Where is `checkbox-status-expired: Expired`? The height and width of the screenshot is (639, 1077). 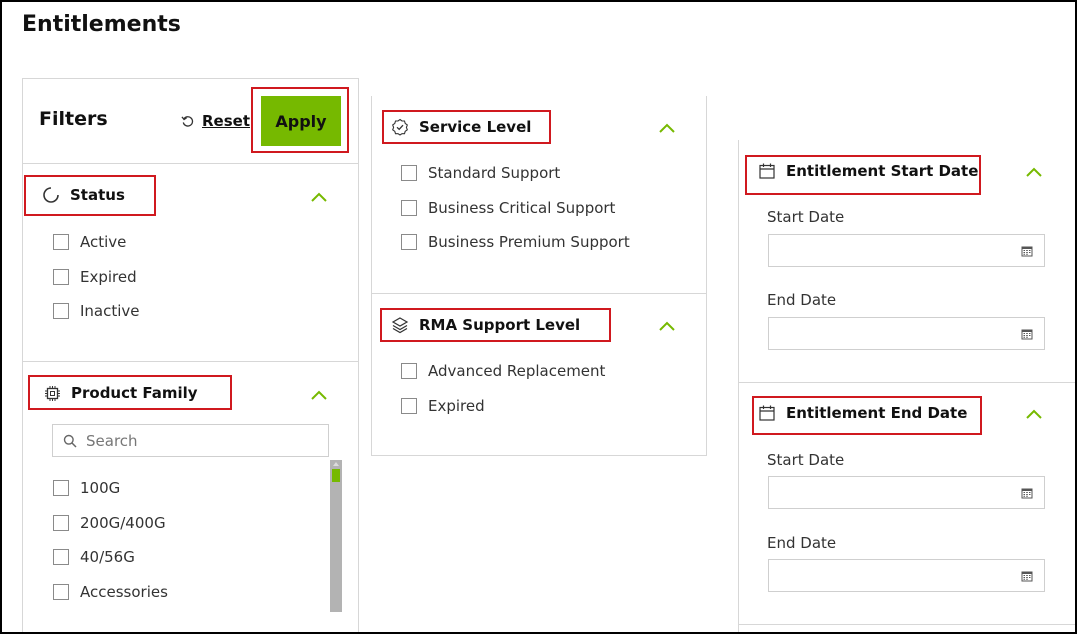 checkbox-status-expired: Expired is located at coordinates (95, 277).